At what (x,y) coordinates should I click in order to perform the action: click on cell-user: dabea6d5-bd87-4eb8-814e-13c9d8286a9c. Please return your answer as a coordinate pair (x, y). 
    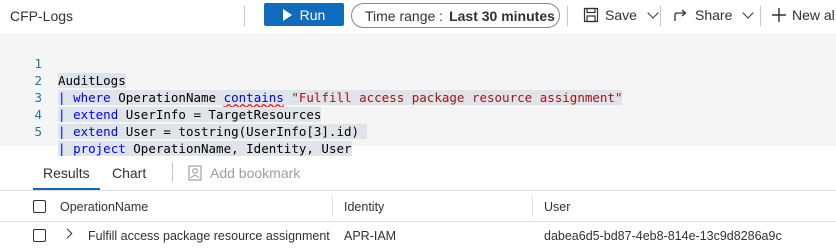
    Looking at the image, I should click on (663, 236).